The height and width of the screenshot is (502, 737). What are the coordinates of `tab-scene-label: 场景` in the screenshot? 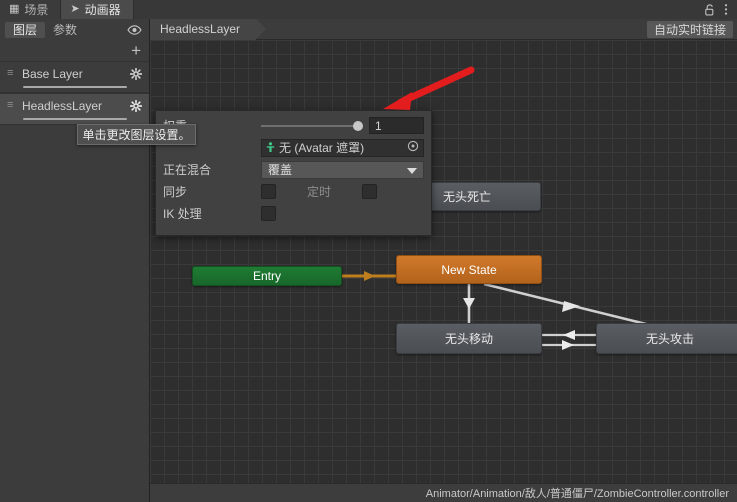 It's located at (36, 10).